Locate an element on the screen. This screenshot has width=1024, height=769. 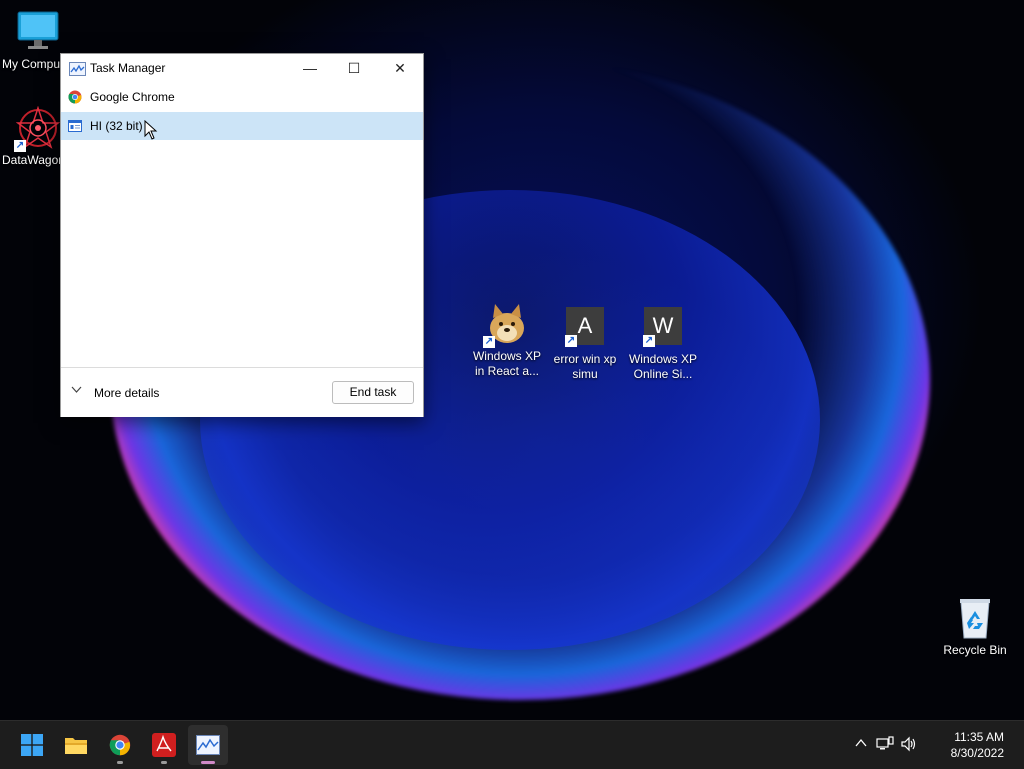
desktop-icon-label: Recycle Bin is located at coordinates (975, 650).